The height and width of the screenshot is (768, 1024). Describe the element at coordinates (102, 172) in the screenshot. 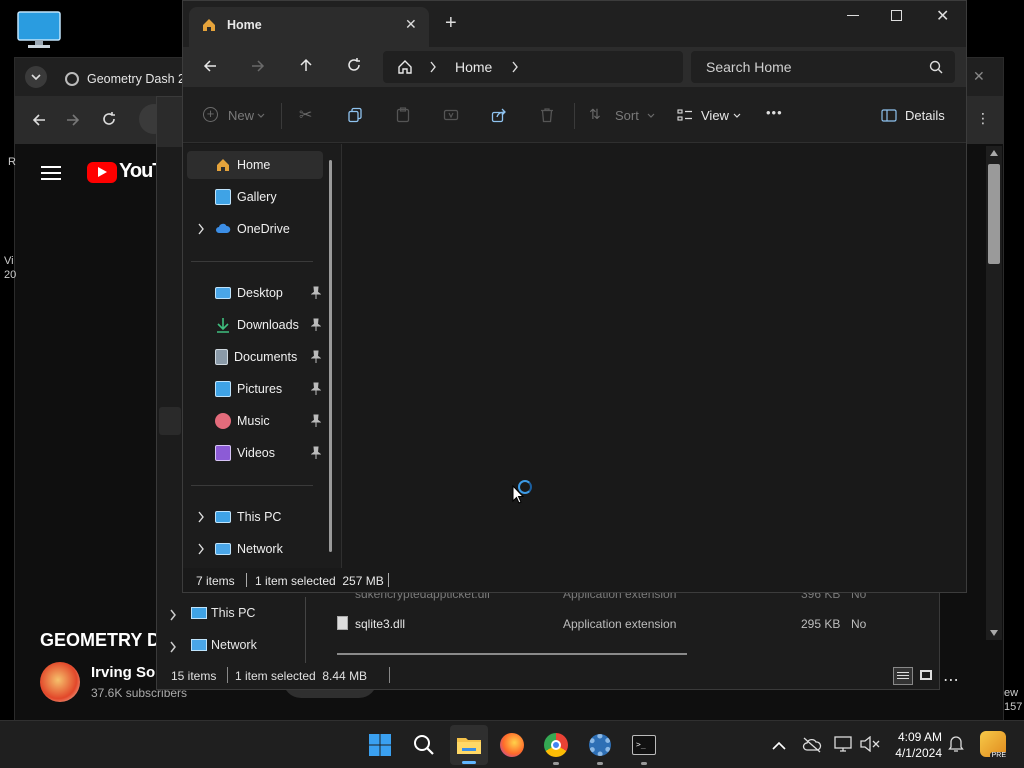

I see `youtube-logo-icon` at that location.